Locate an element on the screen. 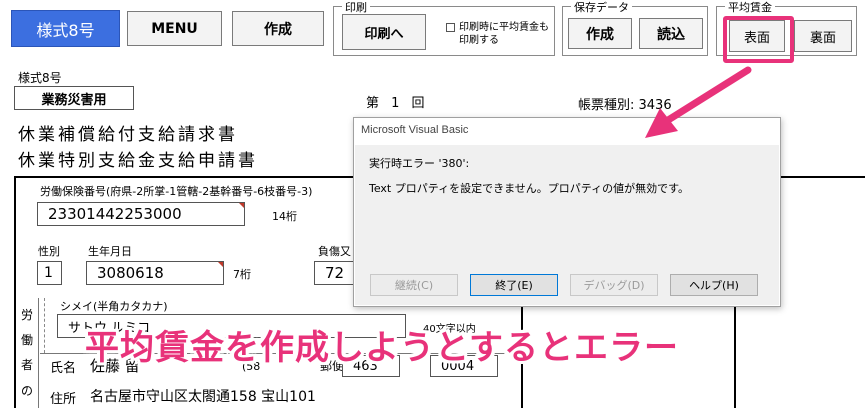 The width and height of the screenshot is (865, 408). birth-date-field: 3080618 is located at coordinates (155, 273).